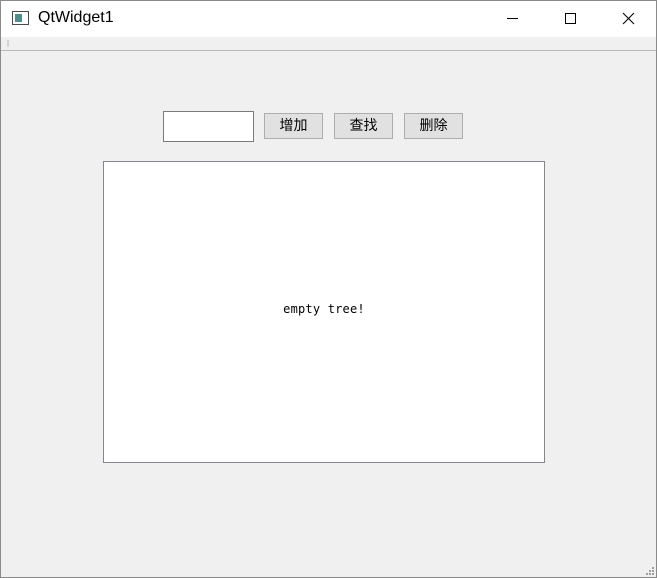 This screenshot has width=657, height=578. Describe the element at coordinates (8, 43) in the screenshot. I see `toolbar-grip-icon` at that location.